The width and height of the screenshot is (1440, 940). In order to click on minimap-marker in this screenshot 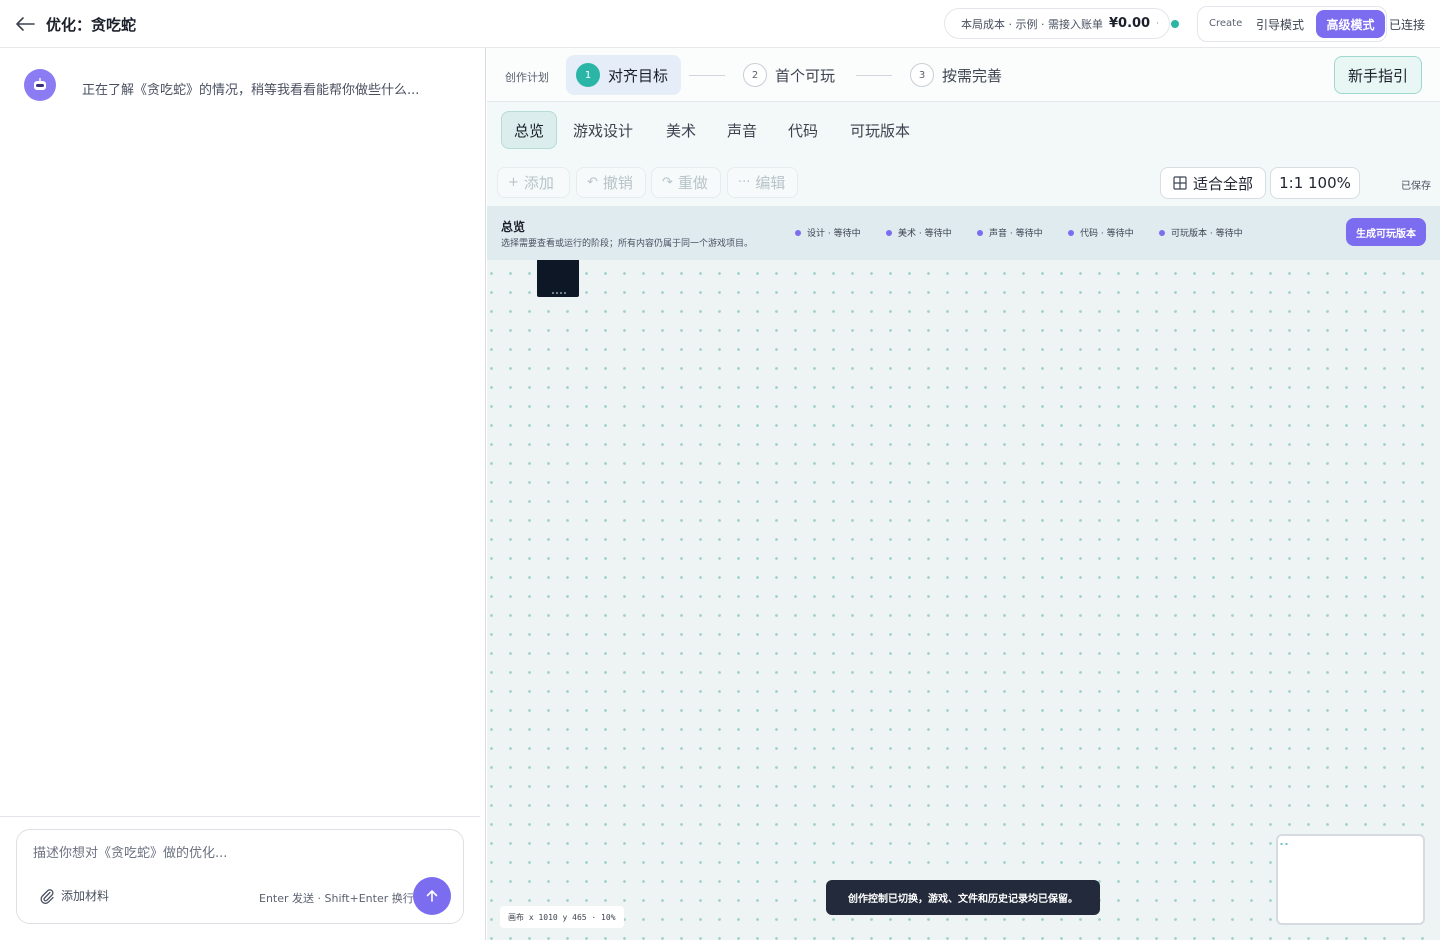, I will do `click(1284, 844)`.